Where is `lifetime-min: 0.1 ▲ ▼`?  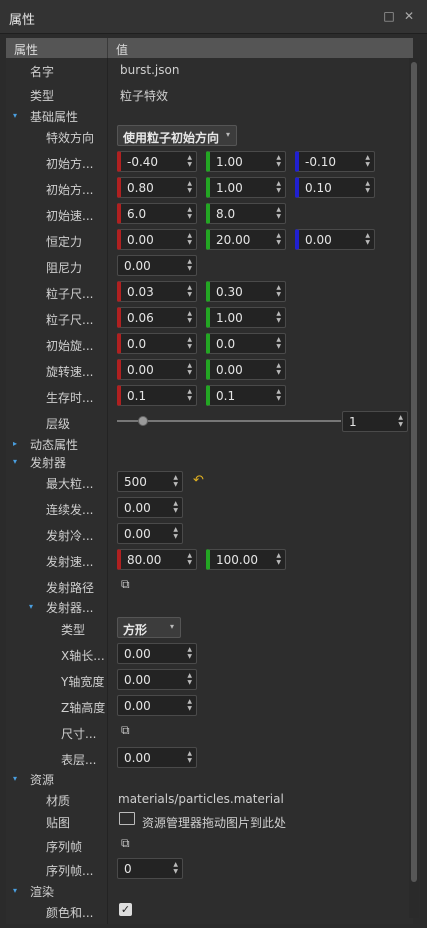 lifetime-min: 0.1 ▲ ▼ is located at coordinates (157, 395).